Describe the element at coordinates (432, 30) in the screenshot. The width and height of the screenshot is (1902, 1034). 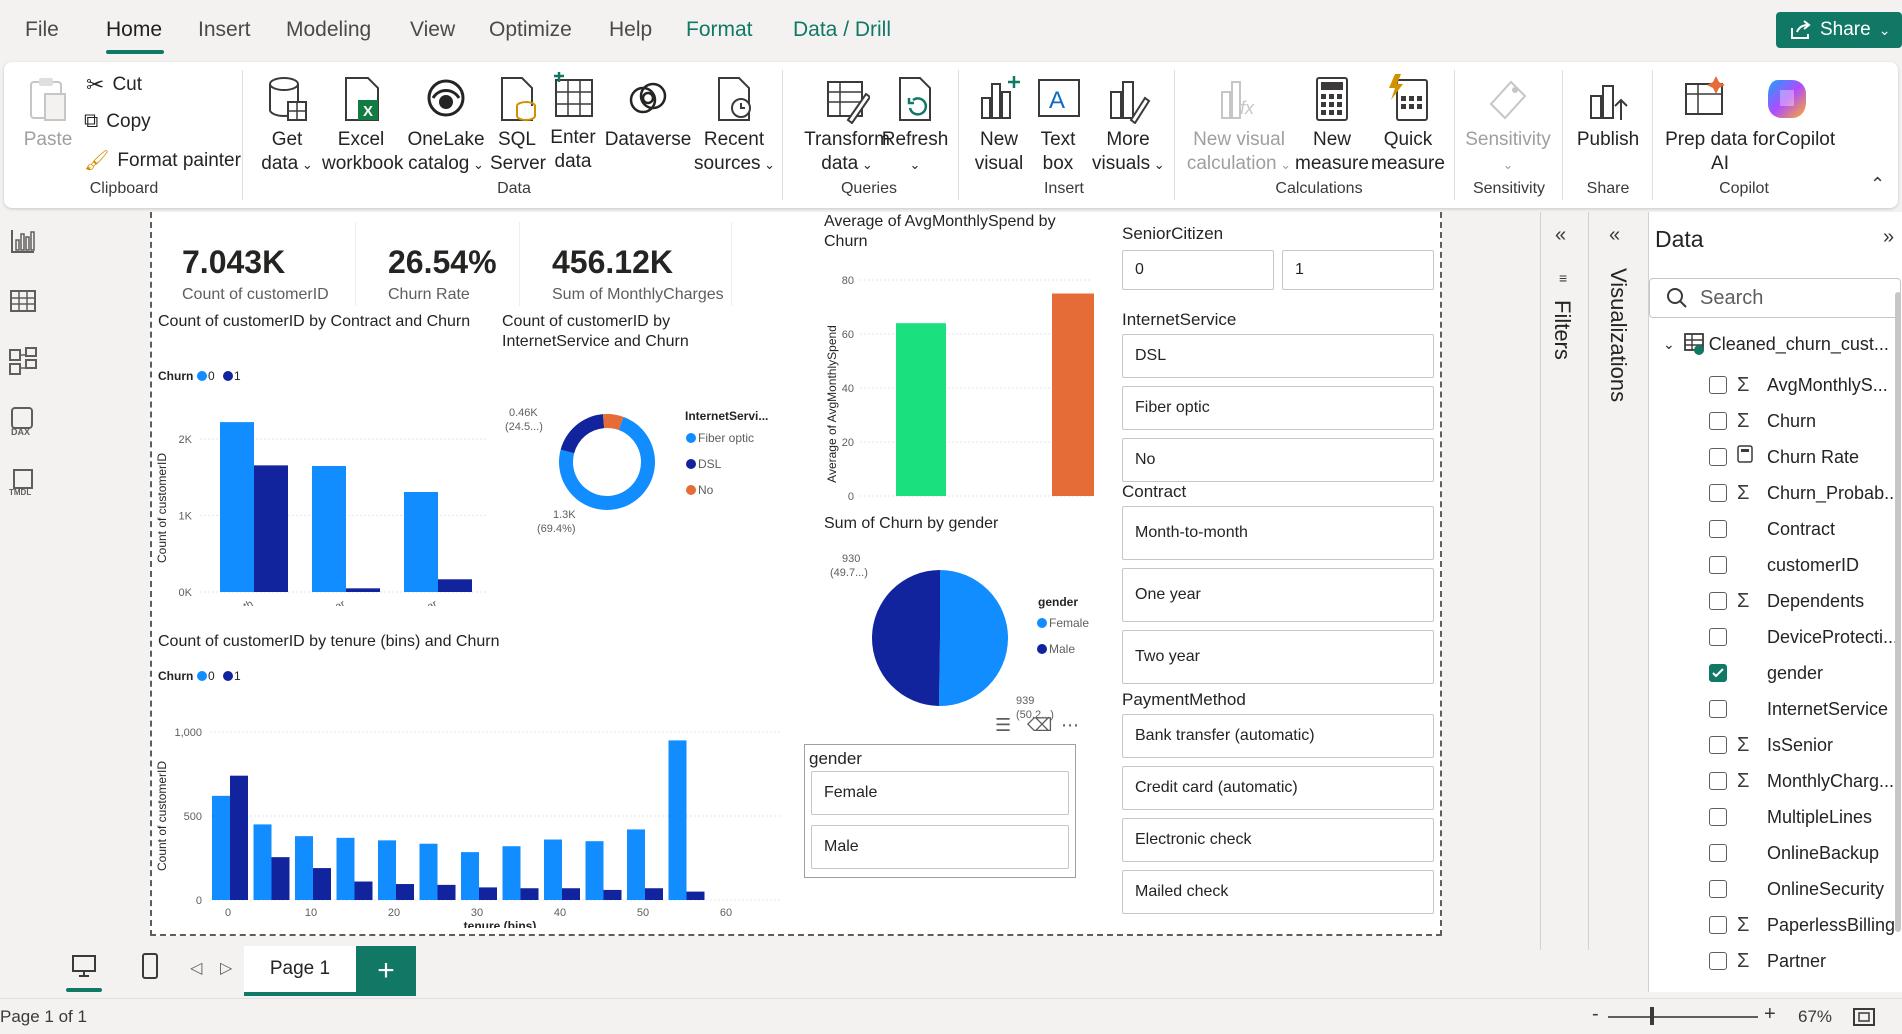
I see `menu-view: View` at that location.